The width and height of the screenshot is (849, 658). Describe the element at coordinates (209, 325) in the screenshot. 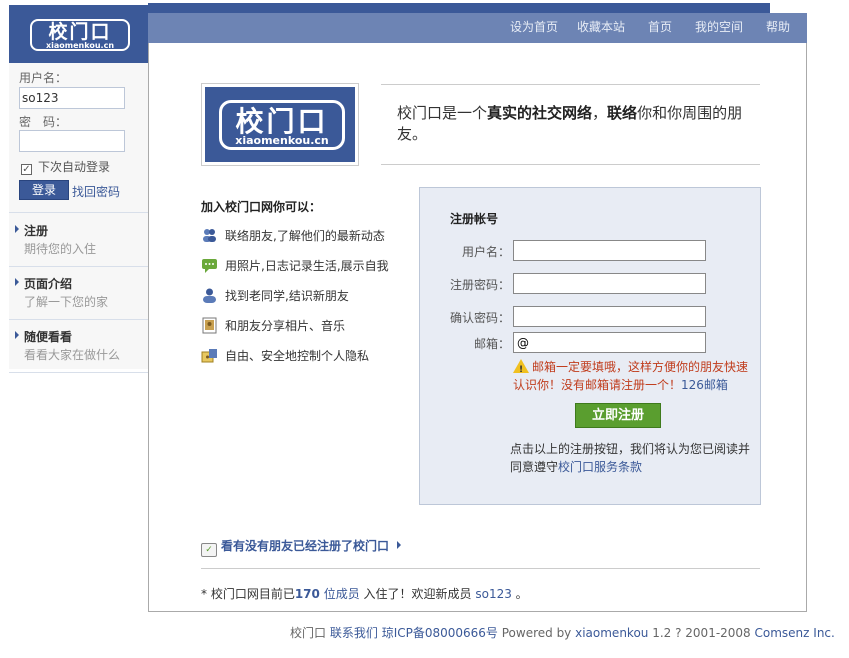

I see `photo-icon` at that location.